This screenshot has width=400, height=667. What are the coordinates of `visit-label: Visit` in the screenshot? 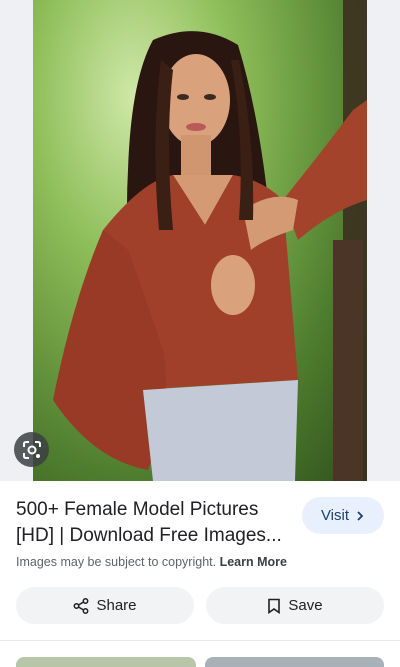 It's located at (335, 515).